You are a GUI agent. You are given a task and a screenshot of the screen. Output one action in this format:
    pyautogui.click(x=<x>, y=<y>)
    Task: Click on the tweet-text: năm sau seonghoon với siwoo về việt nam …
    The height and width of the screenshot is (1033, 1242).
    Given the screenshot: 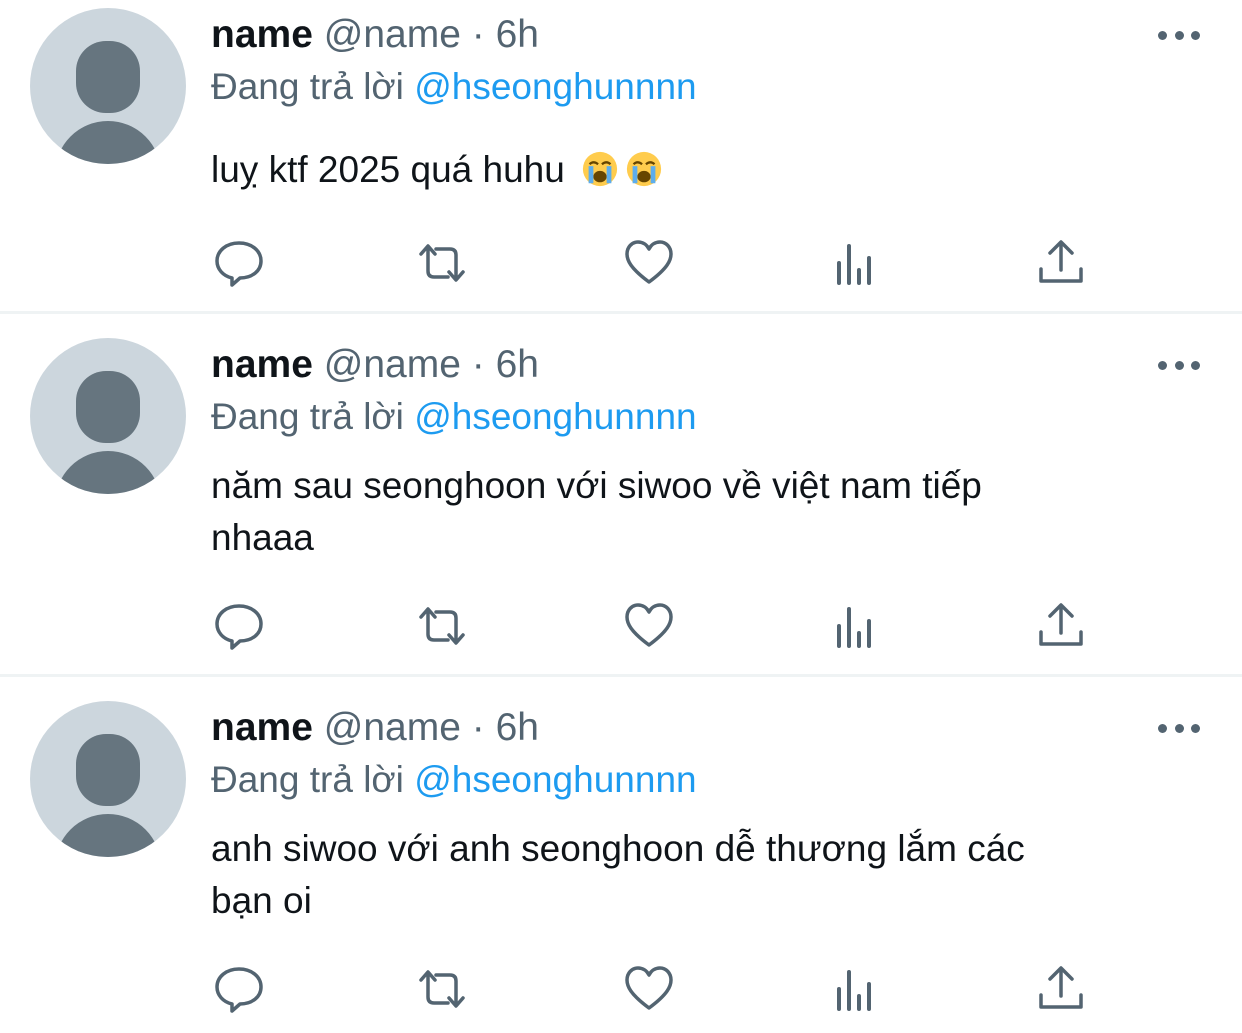 What is the action you would take?
    pyautogui.click(x=706, y=512)
    